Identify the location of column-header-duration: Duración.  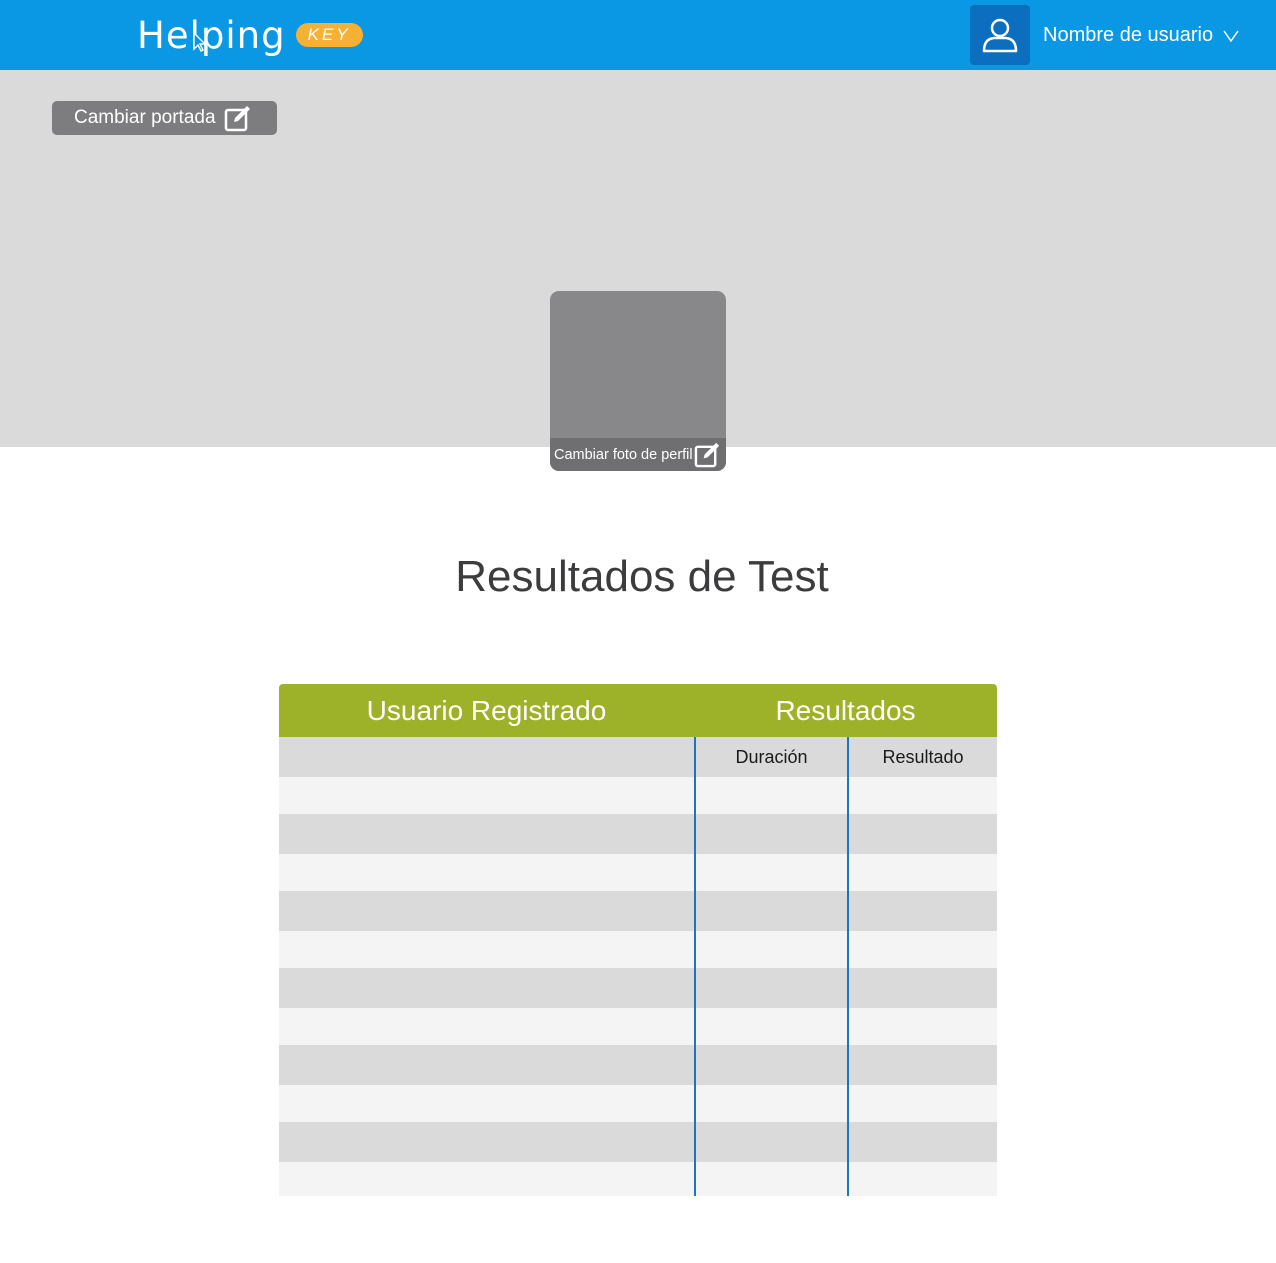
(770, 757).